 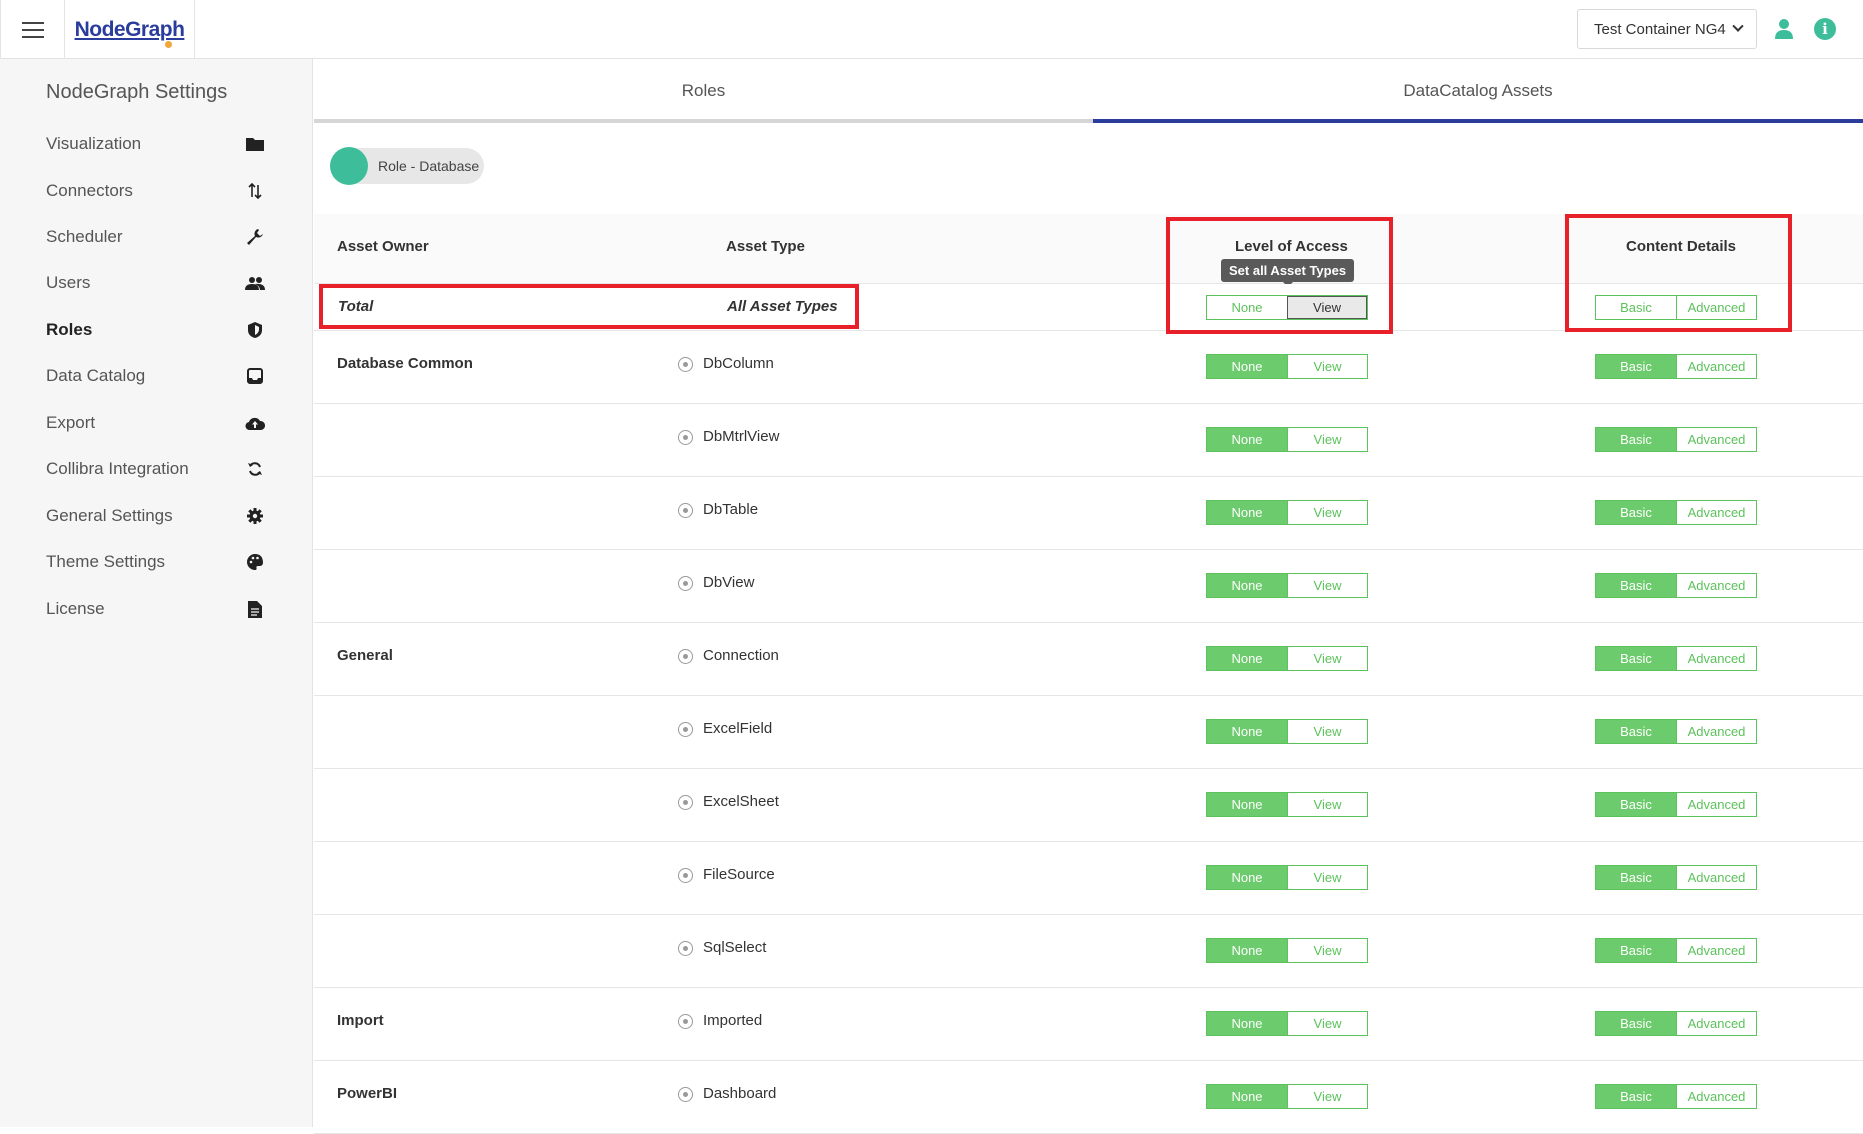 What do you see at coordinates (255, 469) in the screenshot?
I see `sync-icon` at bounding box center [255, 469].